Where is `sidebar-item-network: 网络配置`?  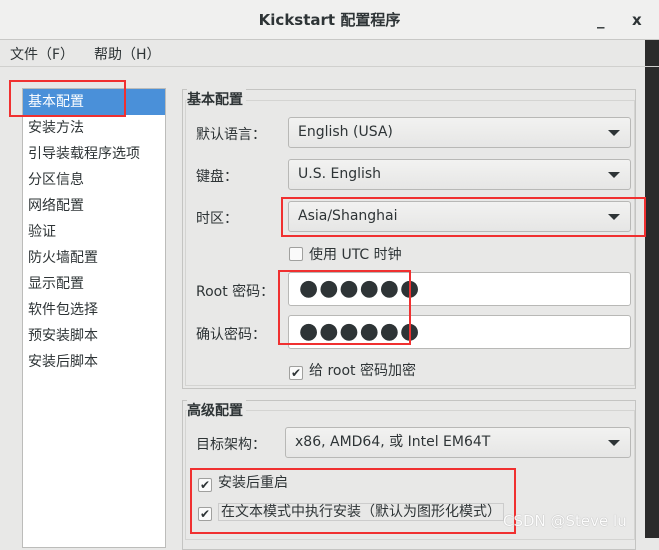 sidebar-item-network: 网络配置 is located at coordinates (94, 206).